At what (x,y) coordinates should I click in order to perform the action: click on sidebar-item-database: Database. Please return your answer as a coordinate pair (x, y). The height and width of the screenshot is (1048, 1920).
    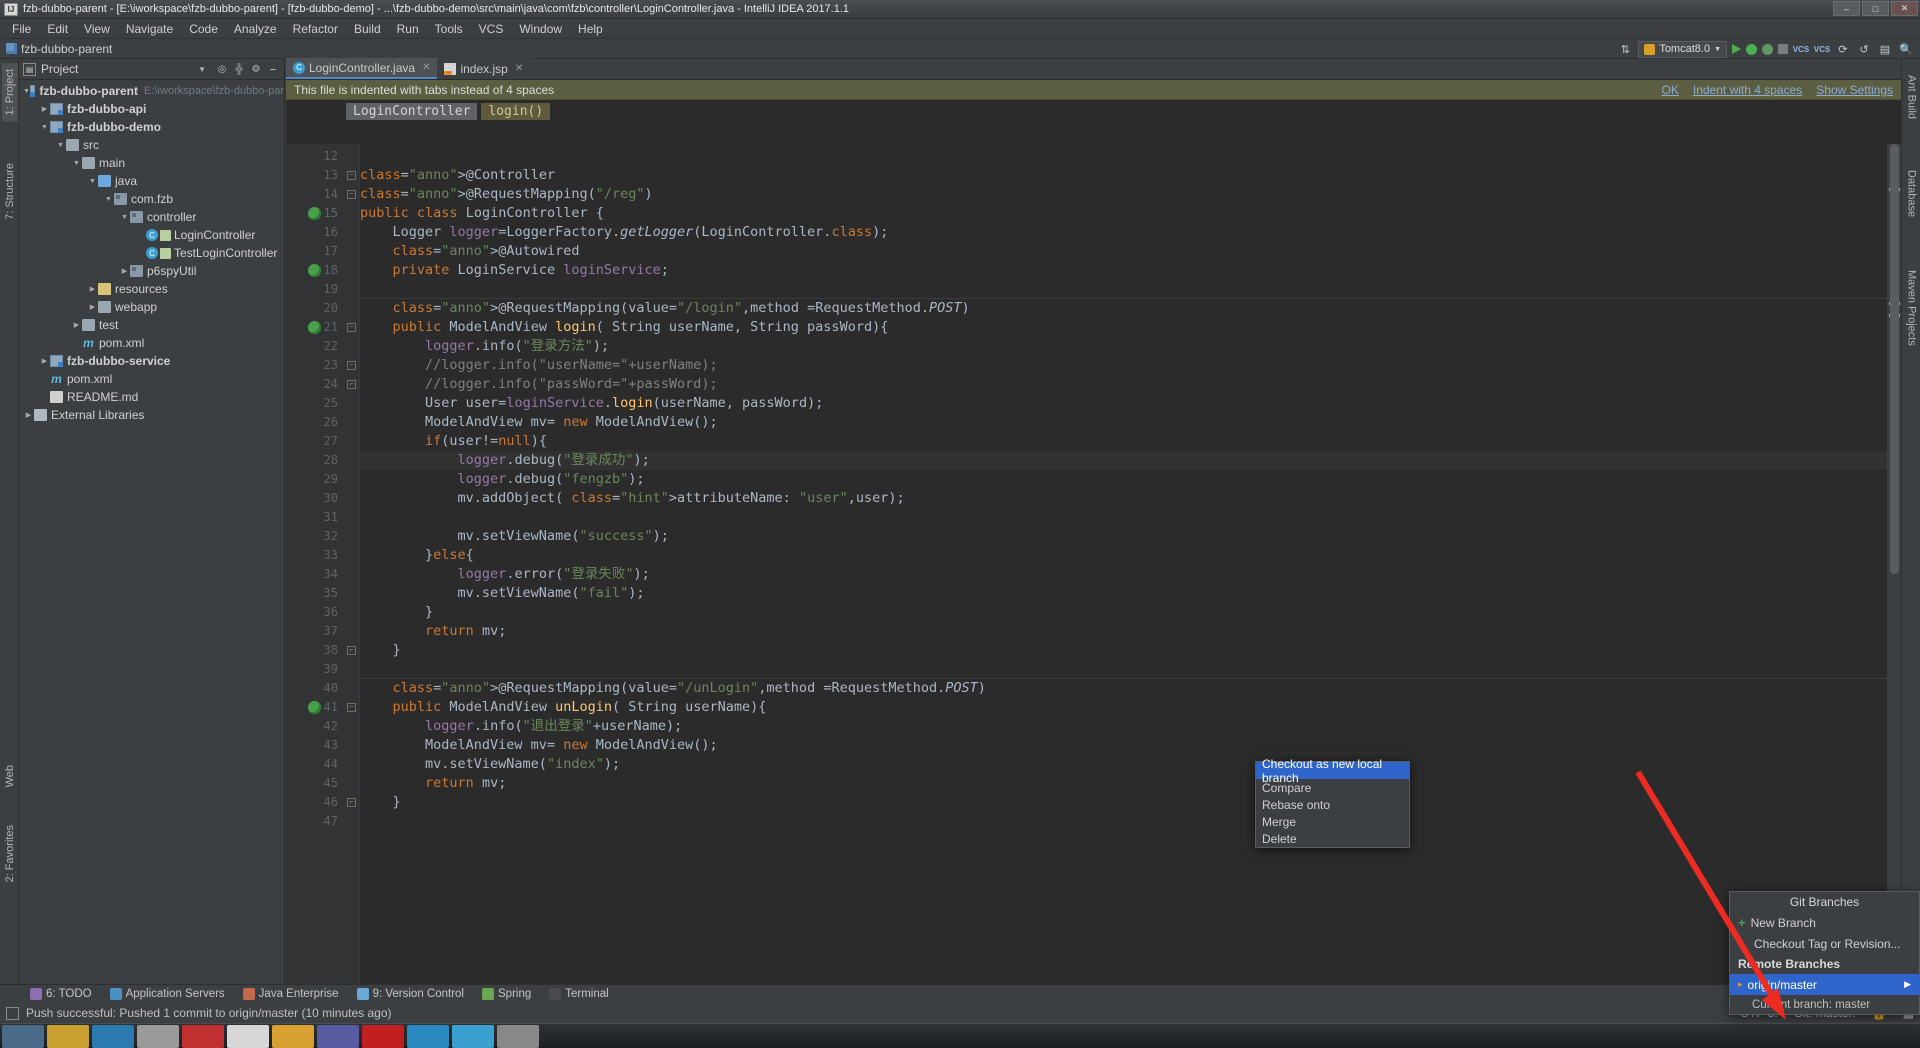
    Looking at the image, I should click on (1911, 193).